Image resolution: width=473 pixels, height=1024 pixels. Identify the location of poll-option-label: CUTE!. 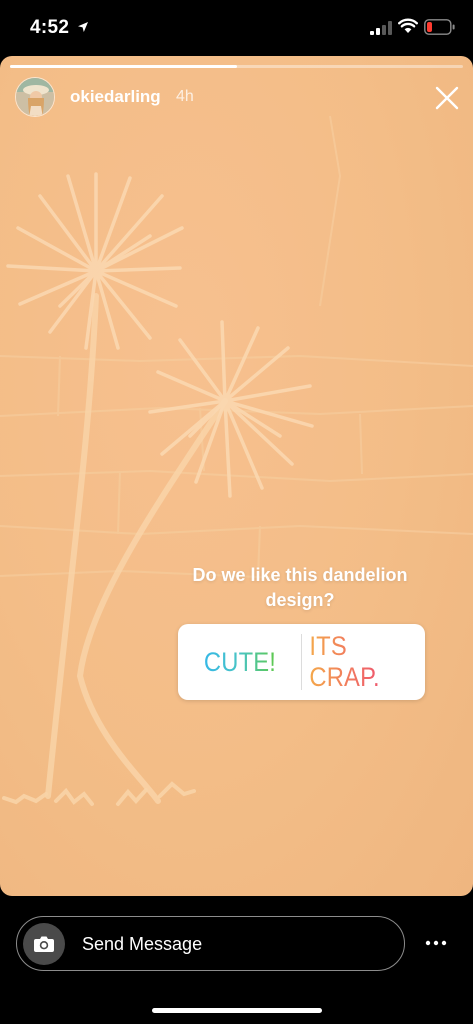
(239, 661).